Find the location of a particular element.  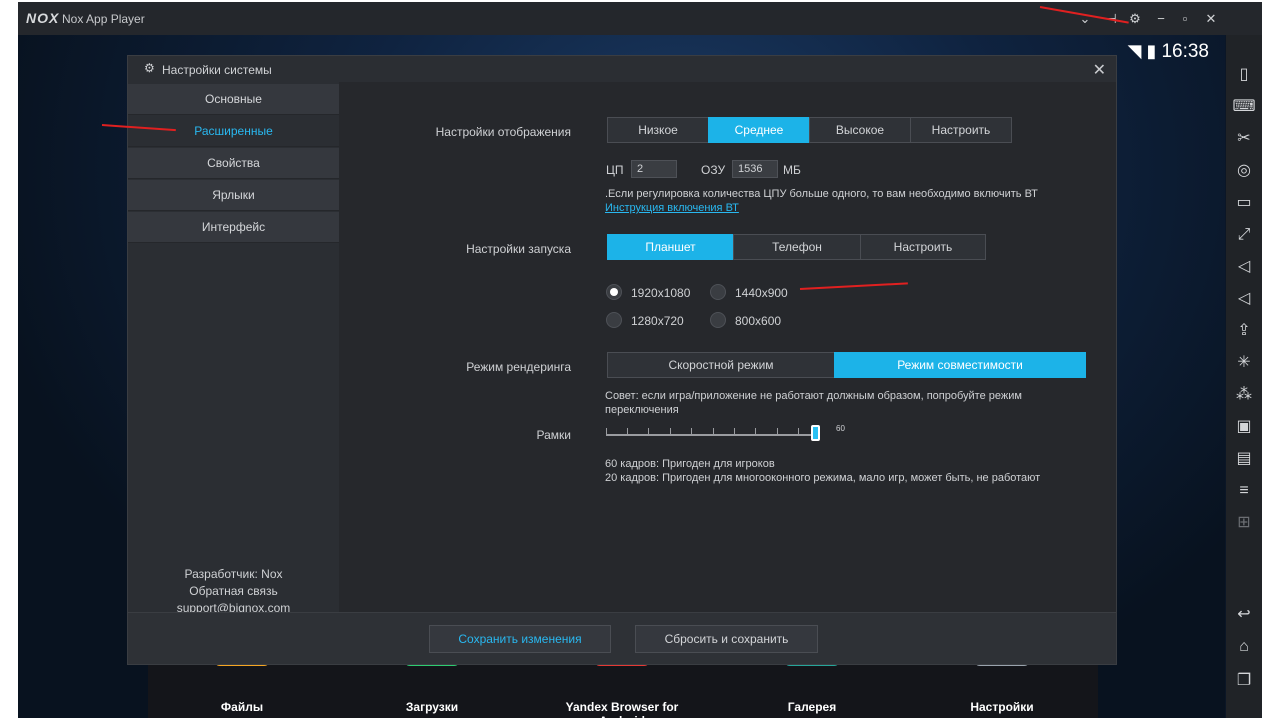

resolution-800-radio is located at coordinates (718, 320).